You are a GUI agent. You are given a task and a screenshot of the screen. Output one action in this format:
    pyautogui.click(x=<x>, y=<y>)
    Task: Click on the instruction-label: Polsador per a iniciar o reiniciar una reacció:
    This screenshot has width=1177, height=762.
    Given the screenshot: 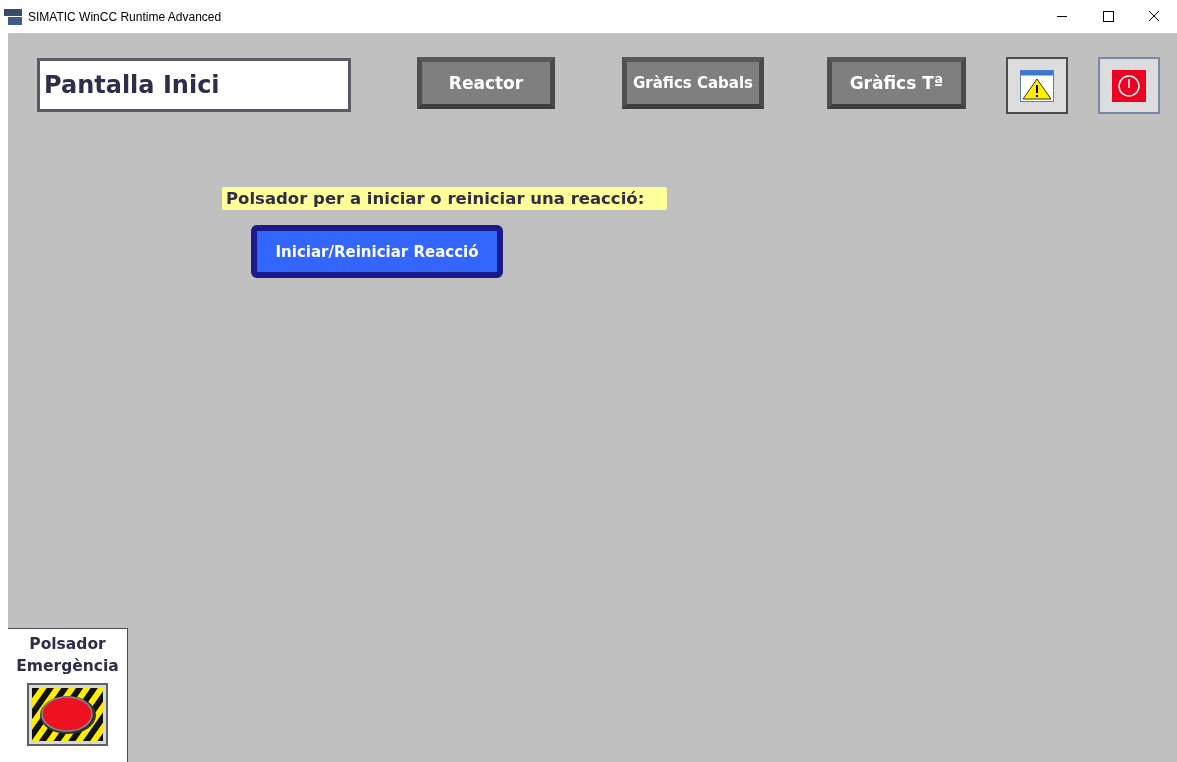 What is the action you would take?
    pyautogui.click(x=444, y=198)
    